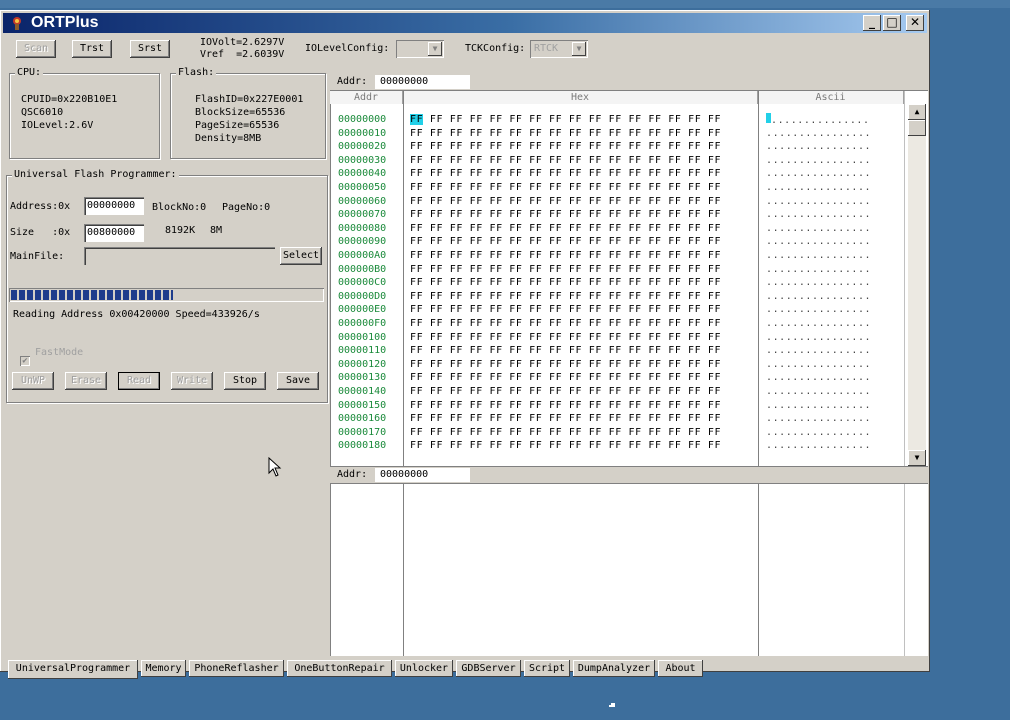 The image size is (1010, 720). What do you see at coordinates (36, 49) in the screenshot?
I see `scan-button: Scan` at bounding box center [36, 49].